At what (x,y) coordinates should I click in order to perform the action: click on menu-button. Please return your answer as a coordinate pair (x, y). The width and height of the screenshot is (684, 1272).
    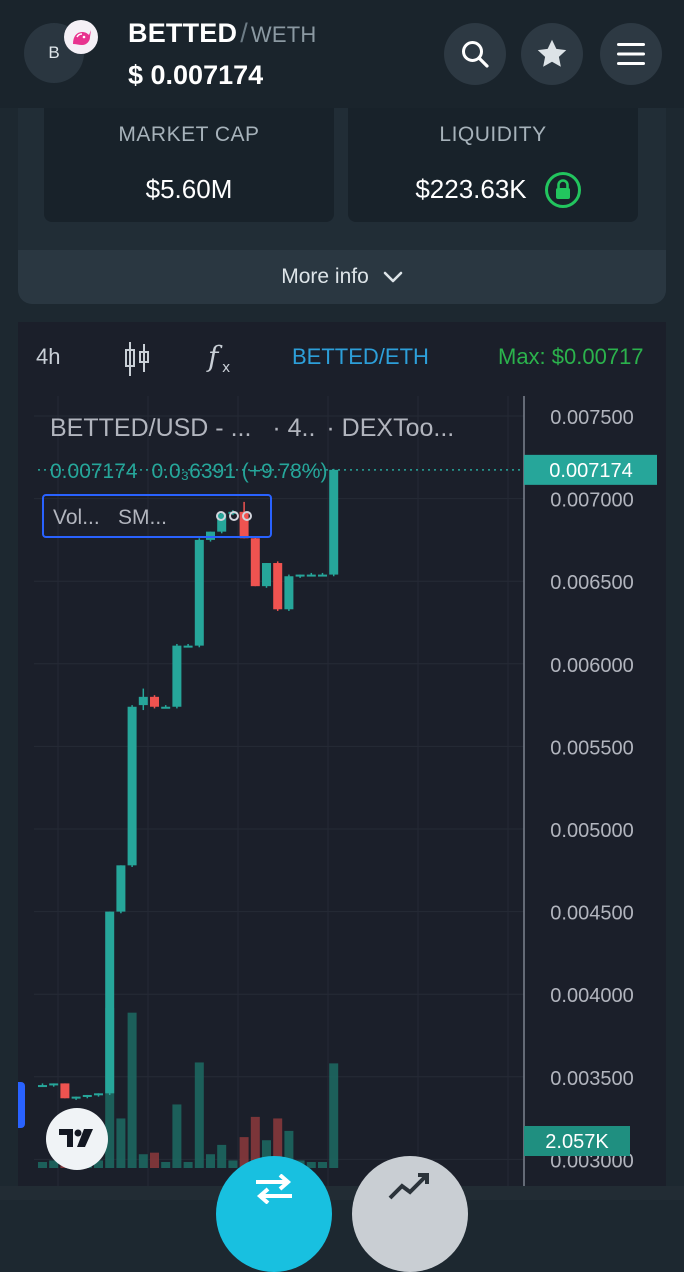
    Looking at the image, I should click on (631, 54).